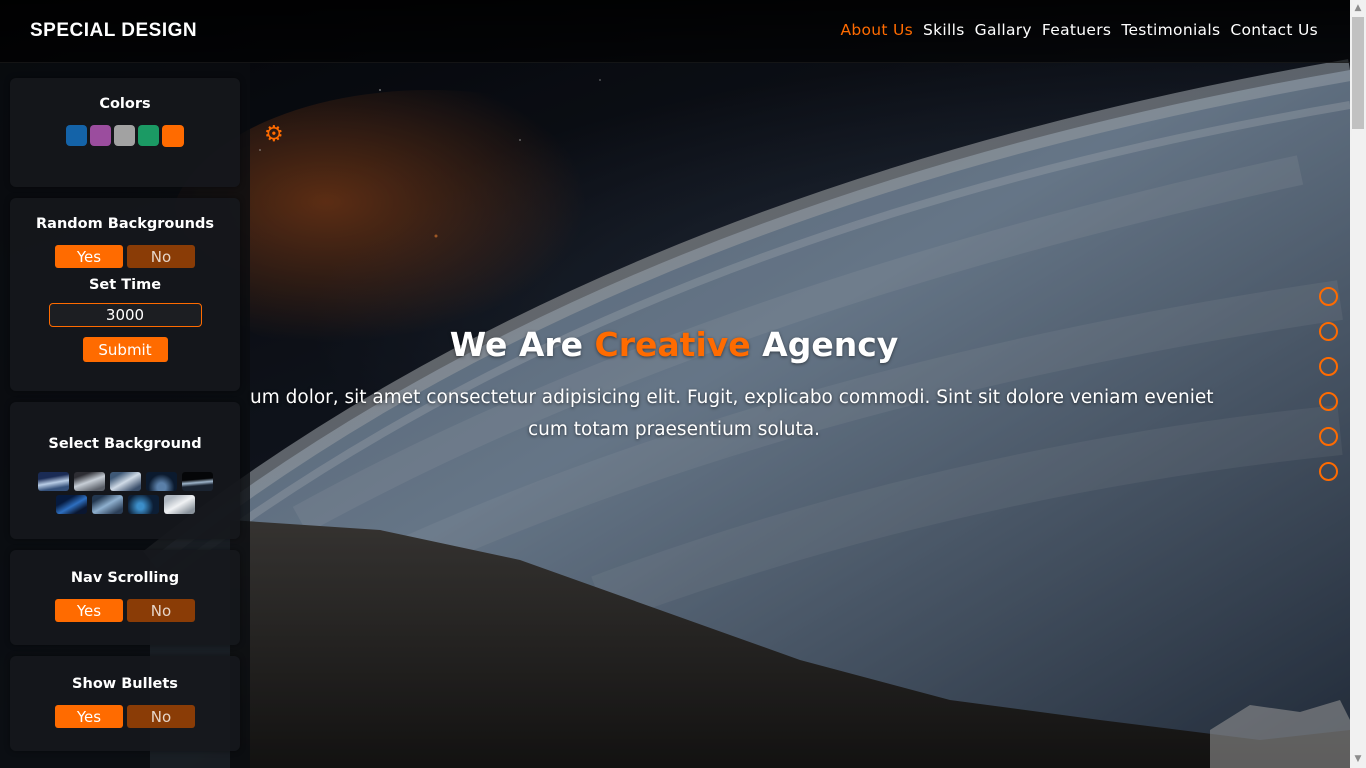 This screenshot has height=768, width=1366. I want to click on hero-title-accent: Creative, so click(672, 344).